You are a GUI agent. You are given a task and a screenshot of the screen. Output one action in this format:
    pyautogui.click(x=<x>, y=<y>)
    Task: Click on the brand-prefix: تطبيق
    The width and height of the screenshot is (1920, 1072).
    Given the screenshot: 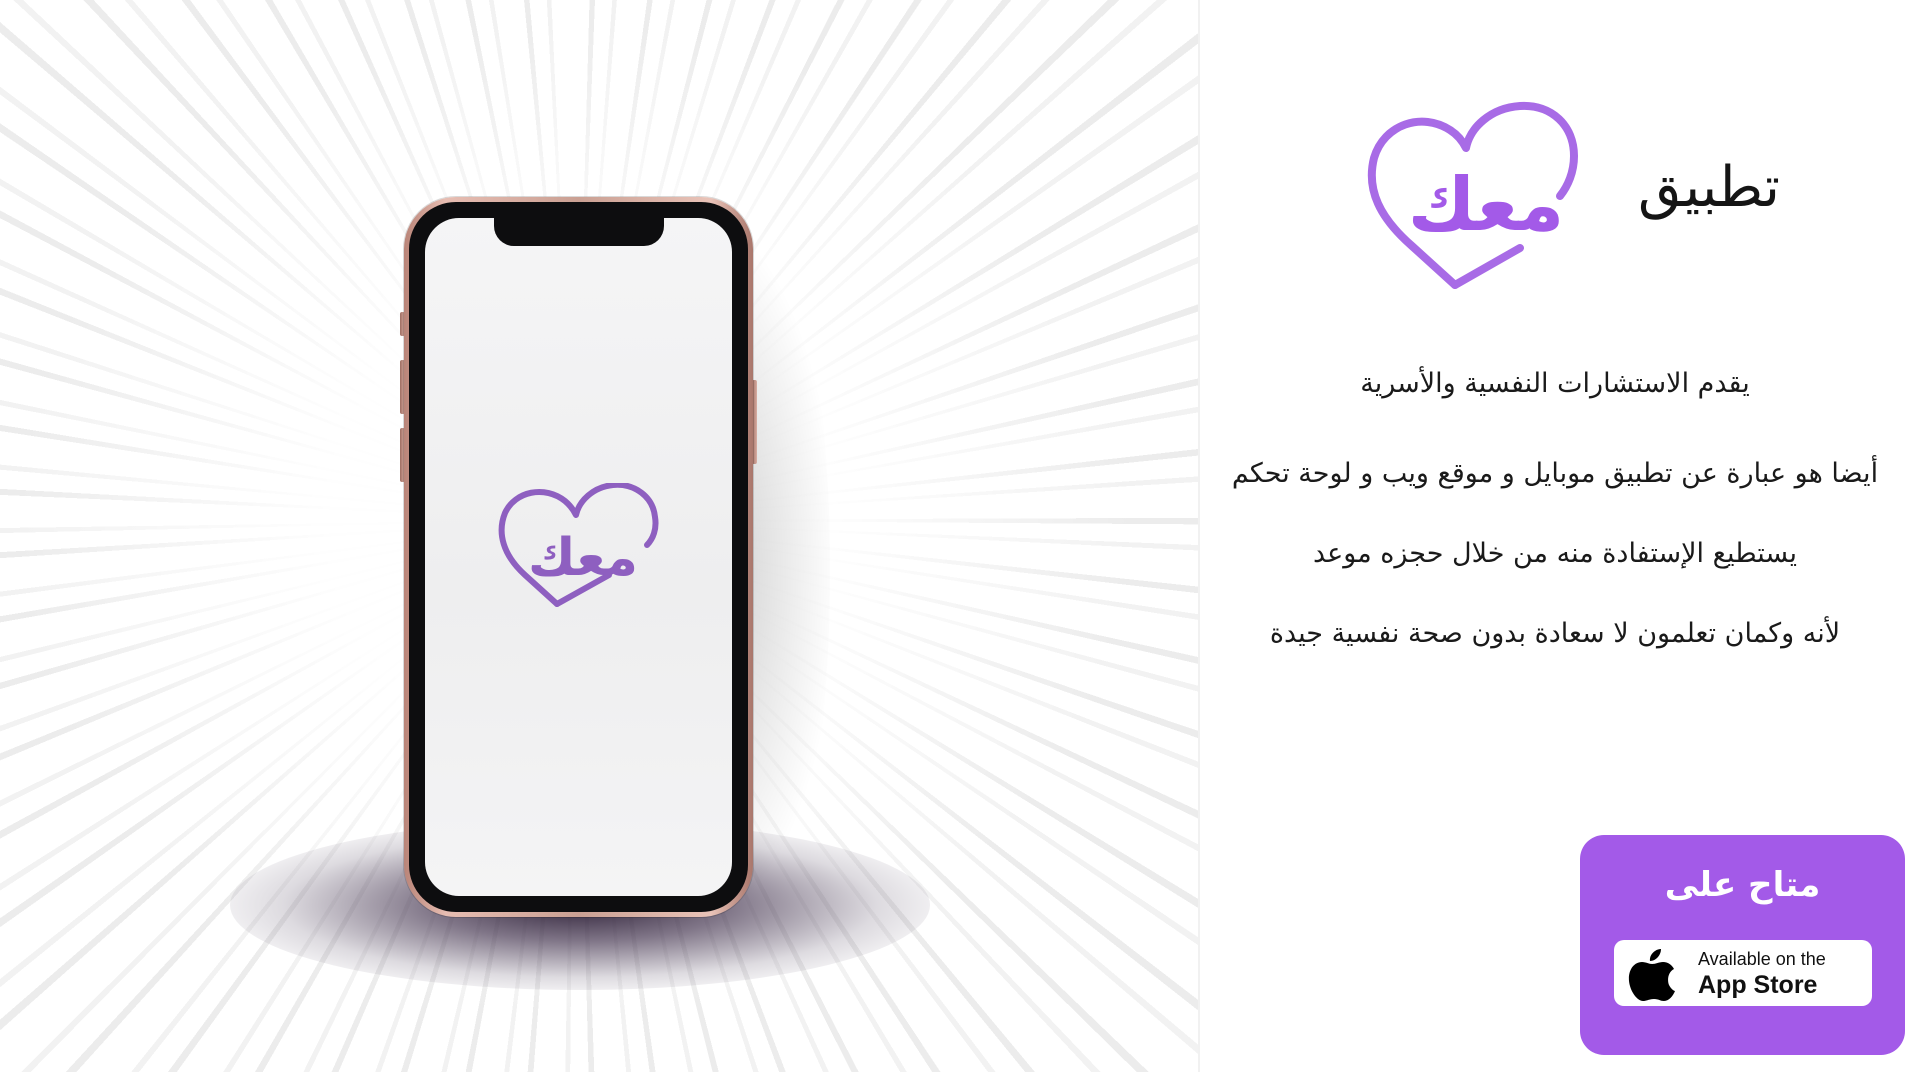 What is the action you would take?
    pyautogui.click(x=1708, y=187)
    